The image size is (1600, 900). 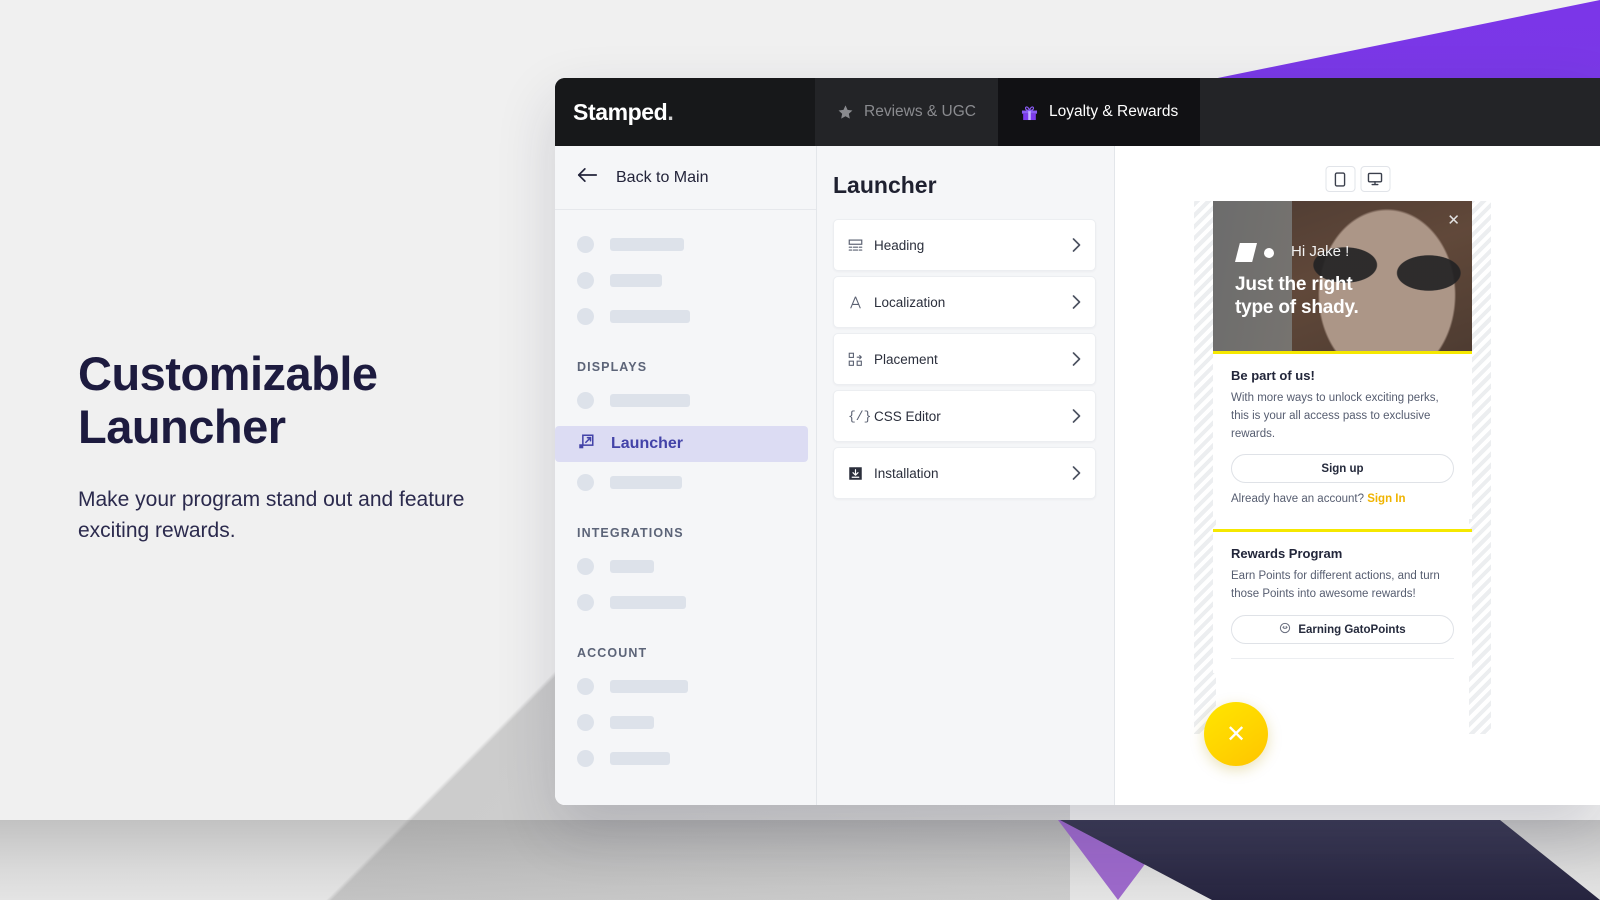 What do you see at coordinates (845, 112) in the screenshot?
I see `star-icon` at bounding box center [845, 112].